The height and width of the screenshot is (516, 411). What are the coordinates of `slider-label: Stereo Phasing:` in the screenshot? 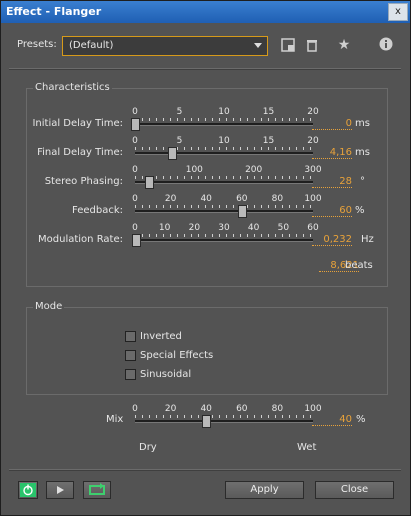 It's located at (83, 181).